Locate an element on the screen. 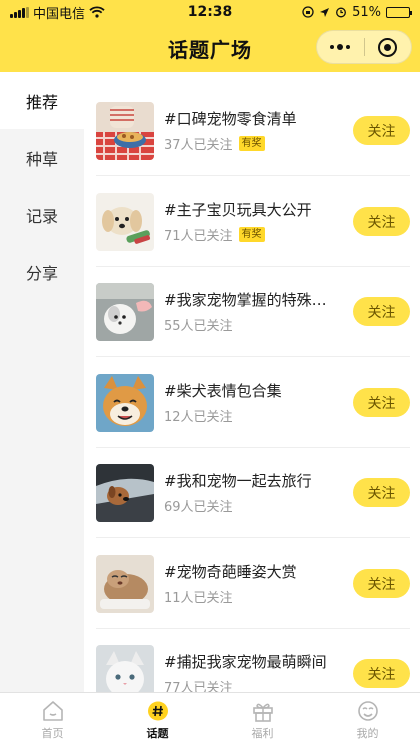  topic-row: #主子宝贝玩具大公开 71人已关注 有奖 关注 is located at coordinates (253, 222).